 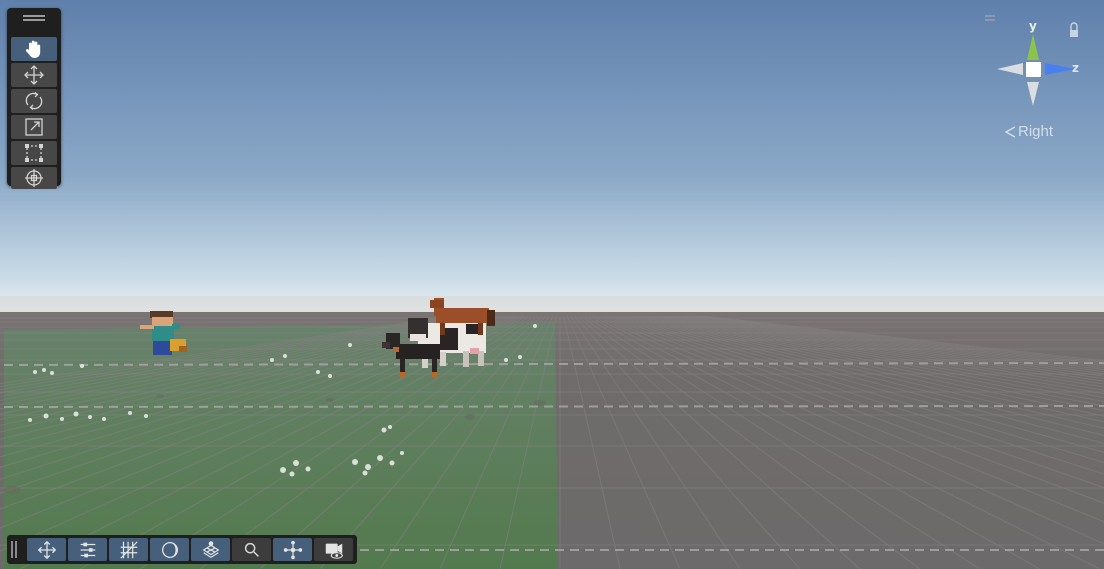 I want to click on tool-panel, so click(x=34, y=98).